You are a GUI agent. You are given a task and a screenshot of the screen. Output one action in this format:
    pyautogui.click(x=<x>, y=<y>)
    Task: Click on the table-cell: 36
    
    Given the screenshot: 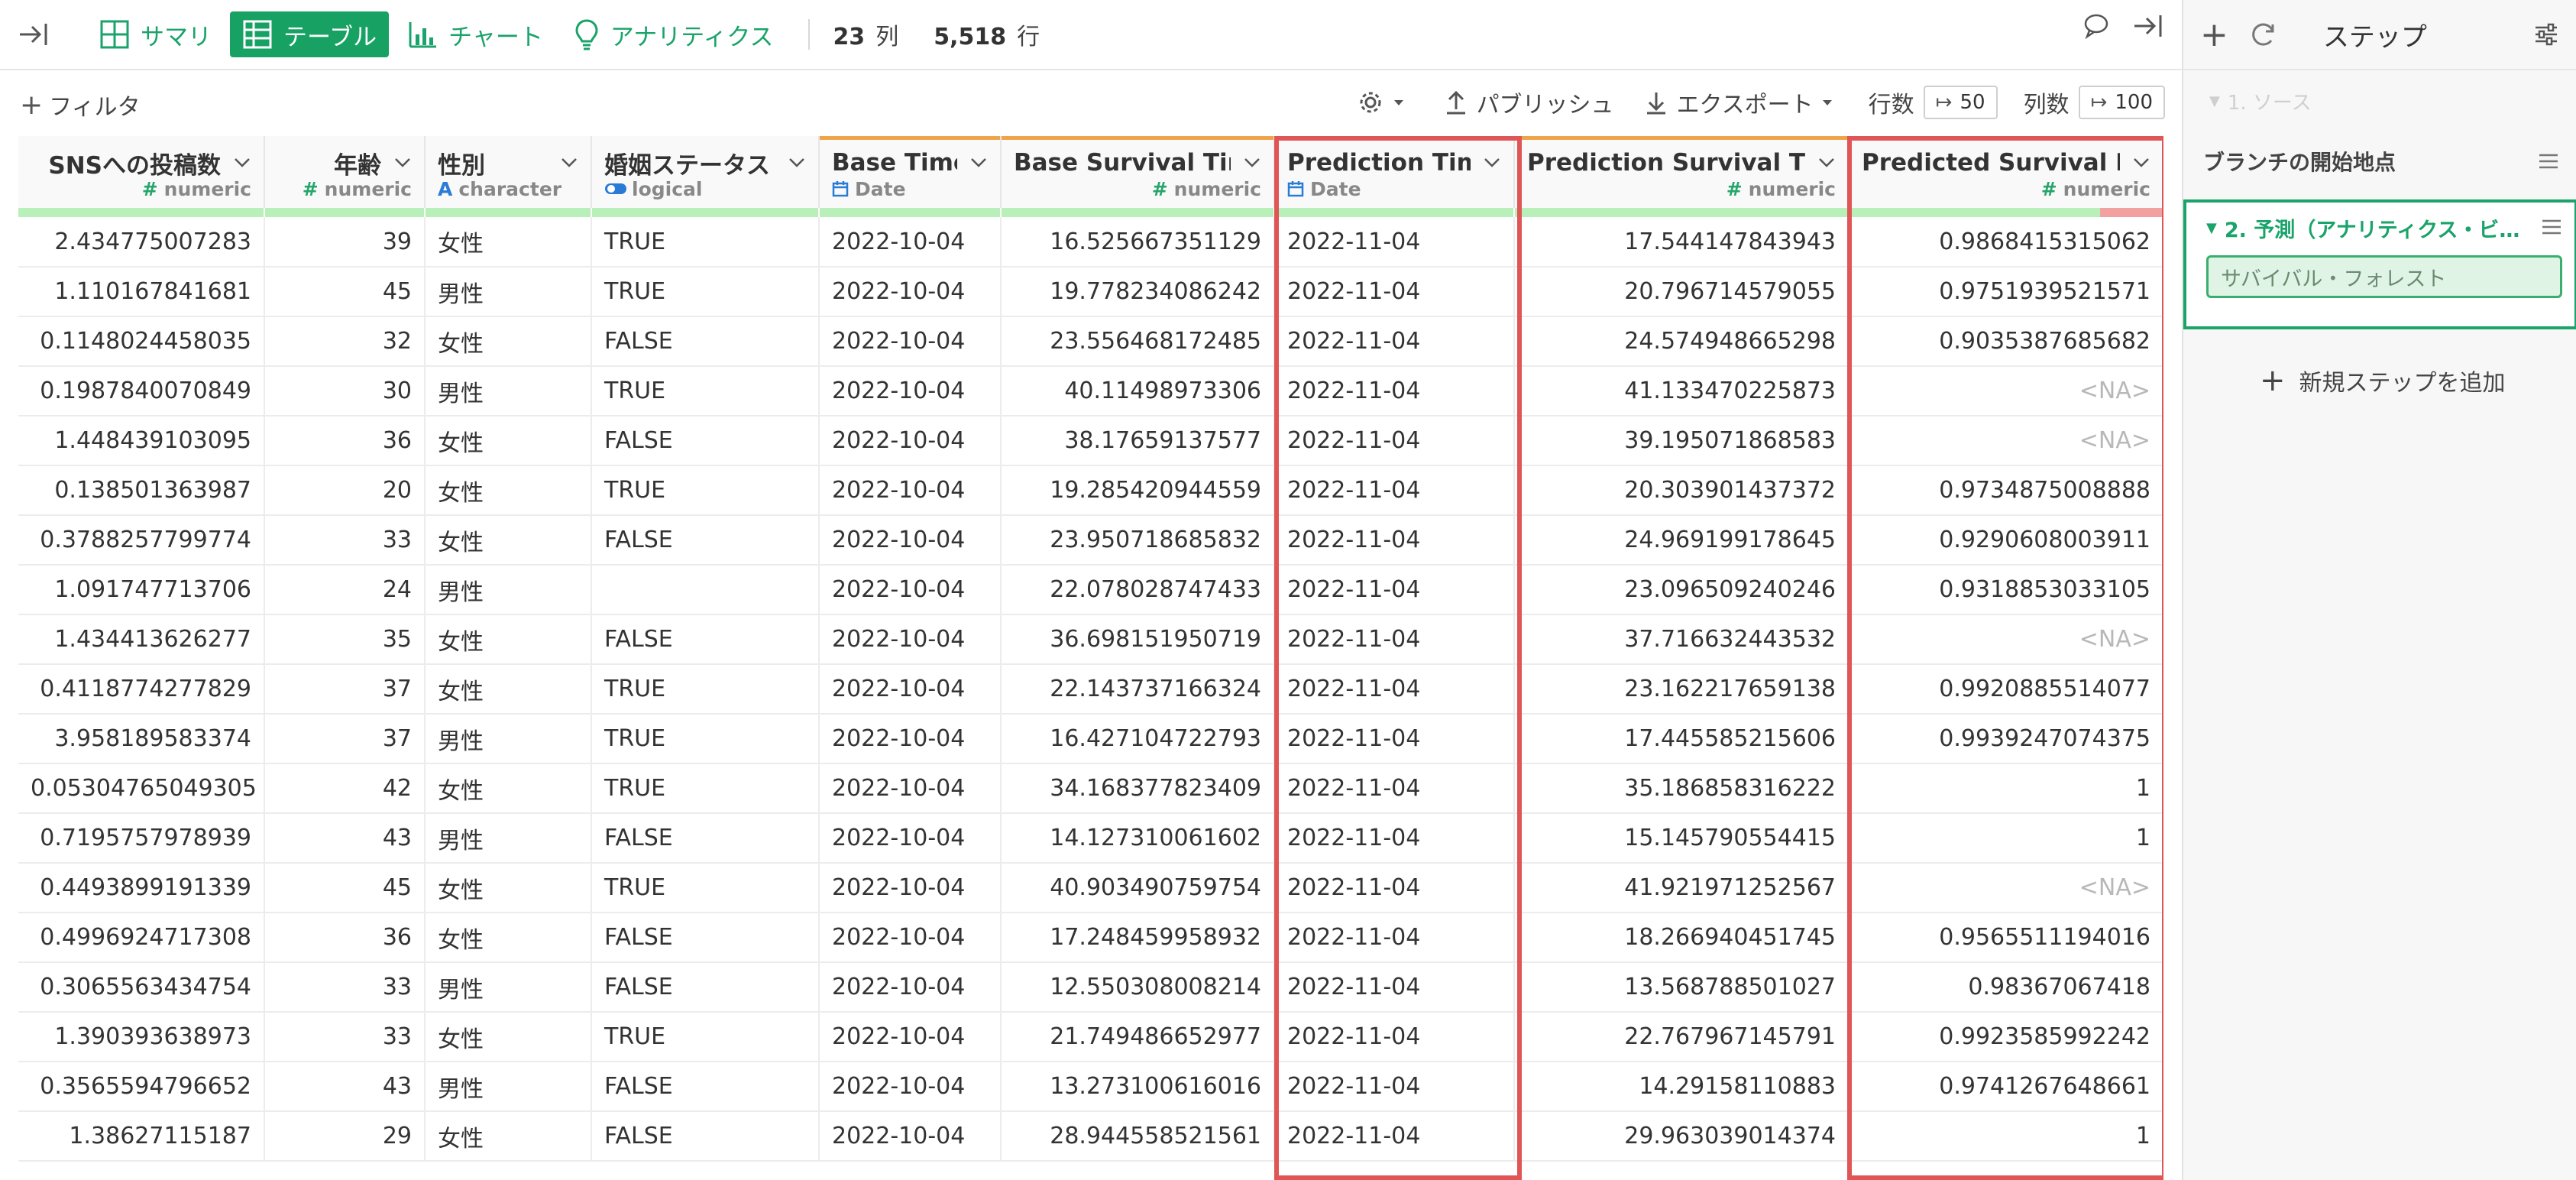 What is the action you would take?
    pyautogui.click(x=345, y=441)
    